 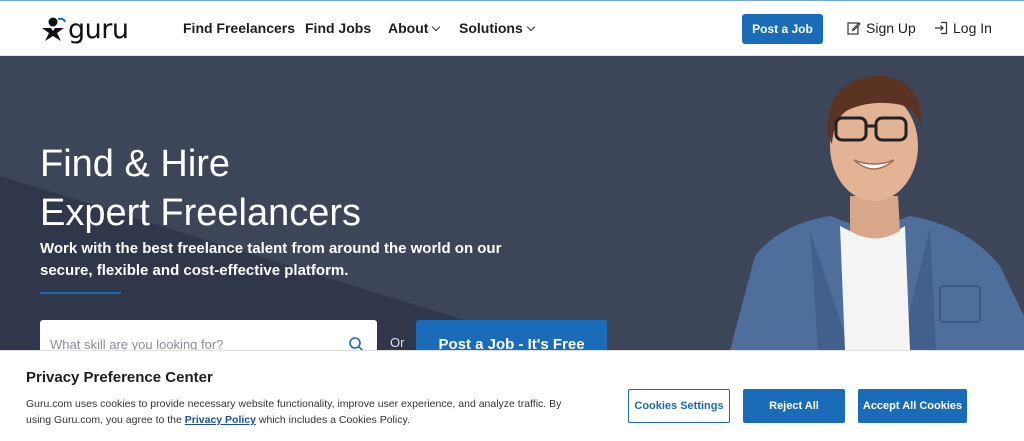 I want to click on skill-search-input, so click(x=190, y=335).